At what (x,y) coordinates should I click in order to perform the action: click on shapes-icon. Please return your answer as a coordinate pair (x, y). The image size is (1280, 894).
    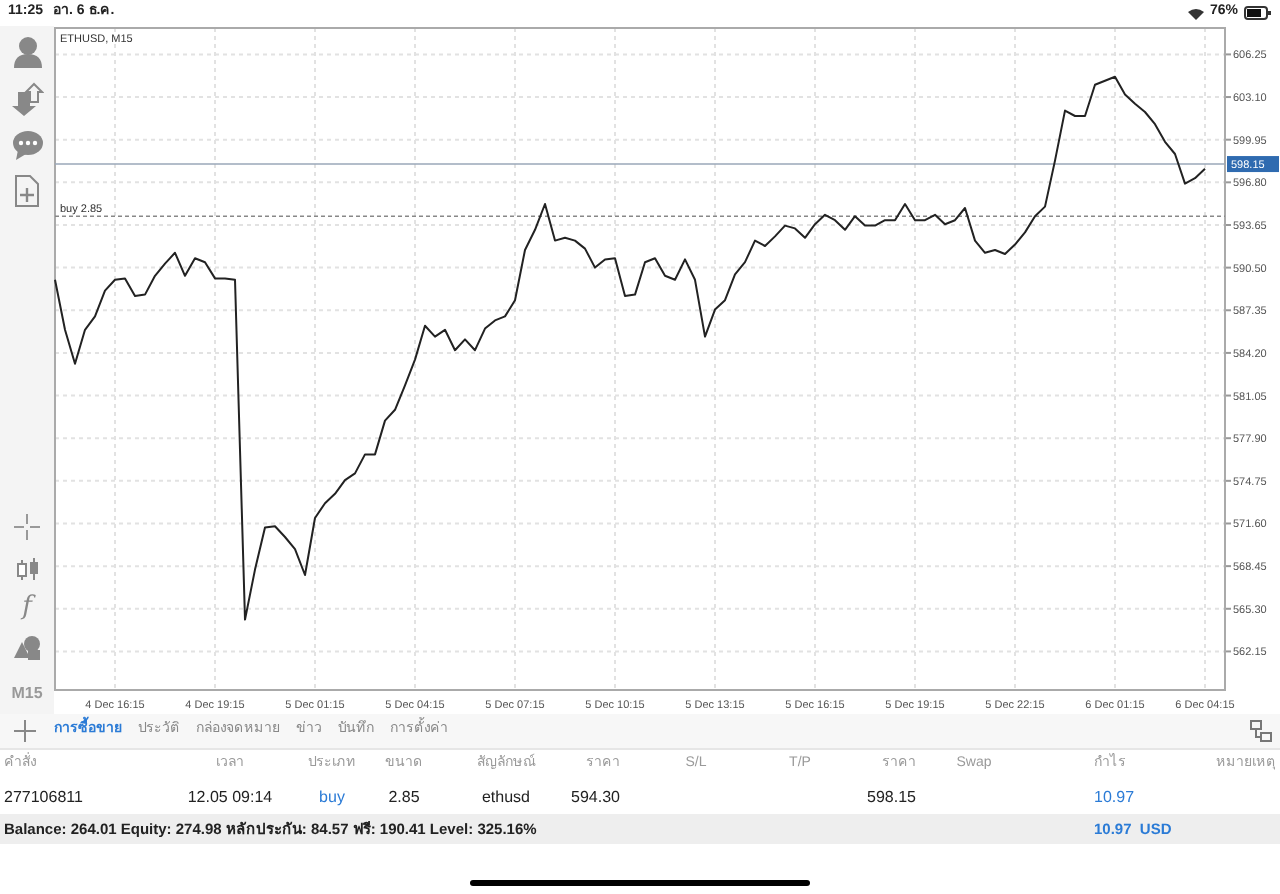
    Looking at the image, I should click on (27, 647).